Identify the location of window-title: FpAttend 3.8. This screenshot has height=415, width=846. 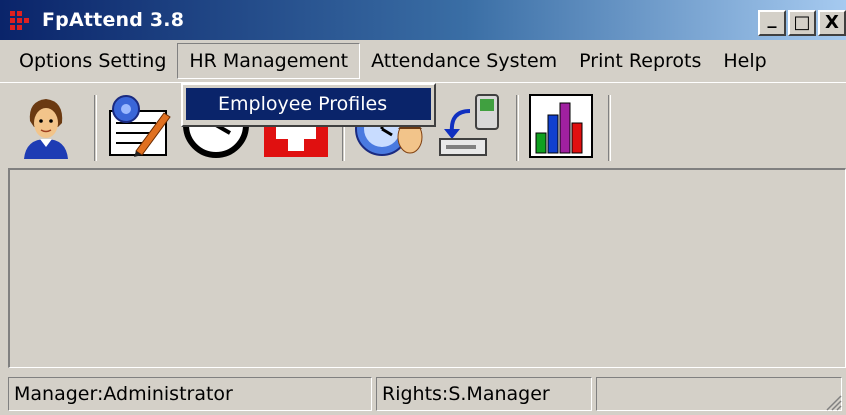
(113, 20).